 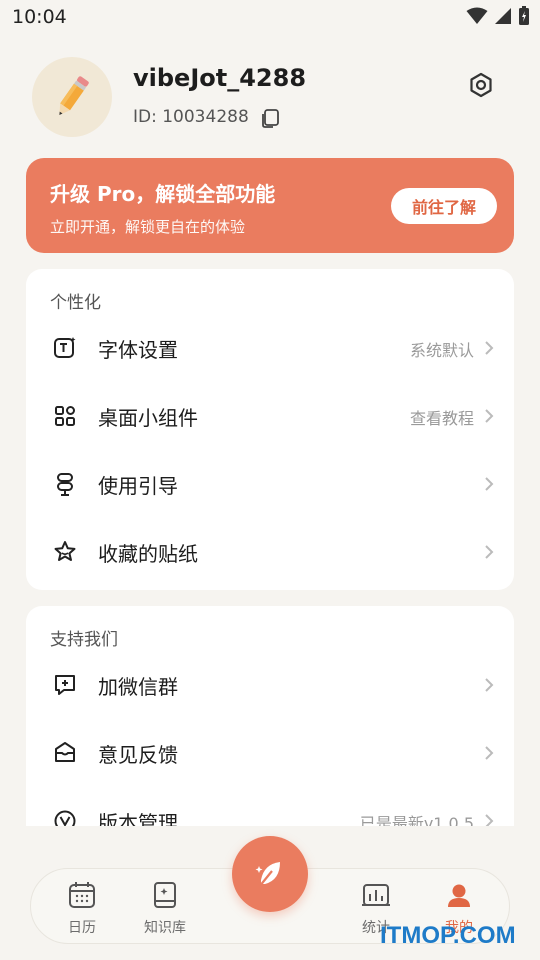 What do you see at coordinates (84, 640) in the screenshot?
I see `section-title: 支持我们` at bounding box center [84, 640].